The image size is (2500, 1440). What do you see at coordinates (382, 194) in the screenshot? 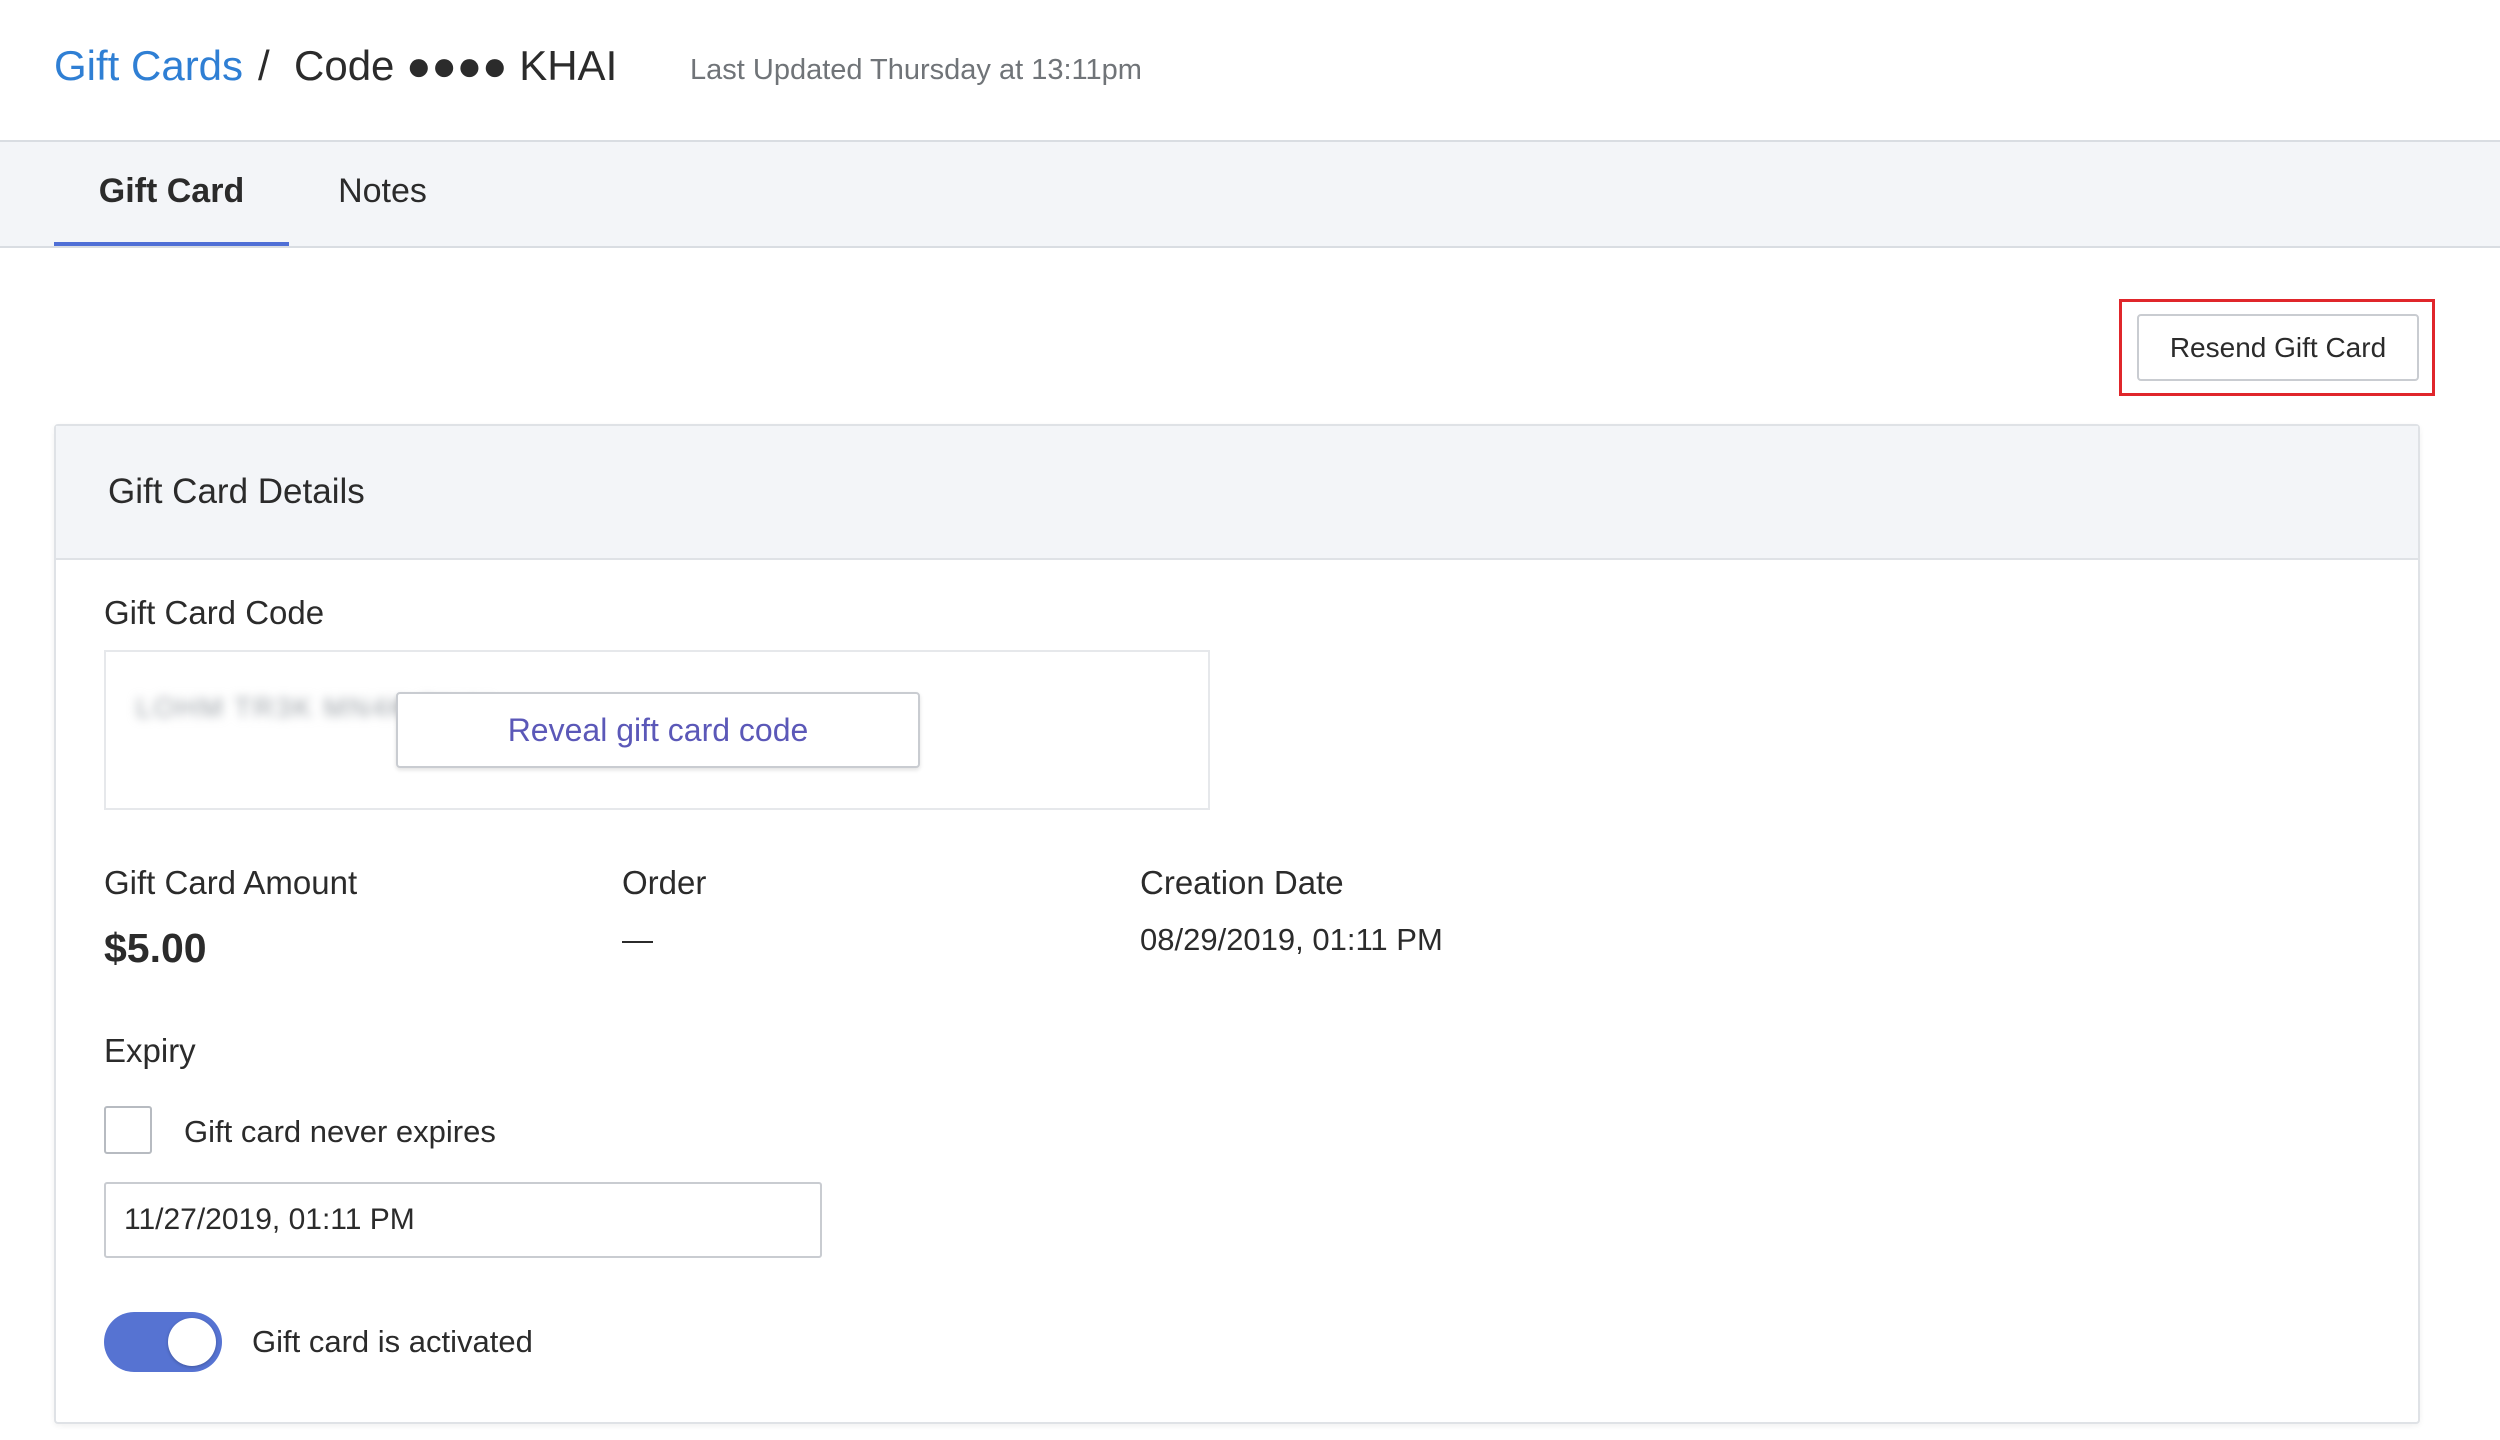
I see `tab-notes: Notes` at bounding box center [382, 194].